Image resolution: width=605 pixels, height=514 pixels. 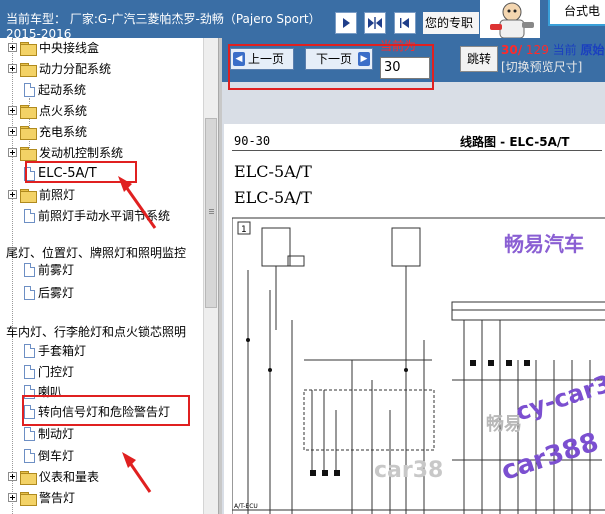 What do you see at coordinates (564, 50) in the screenshot?
I see `page-suffix: 当前` at bounding box center [564, 50].